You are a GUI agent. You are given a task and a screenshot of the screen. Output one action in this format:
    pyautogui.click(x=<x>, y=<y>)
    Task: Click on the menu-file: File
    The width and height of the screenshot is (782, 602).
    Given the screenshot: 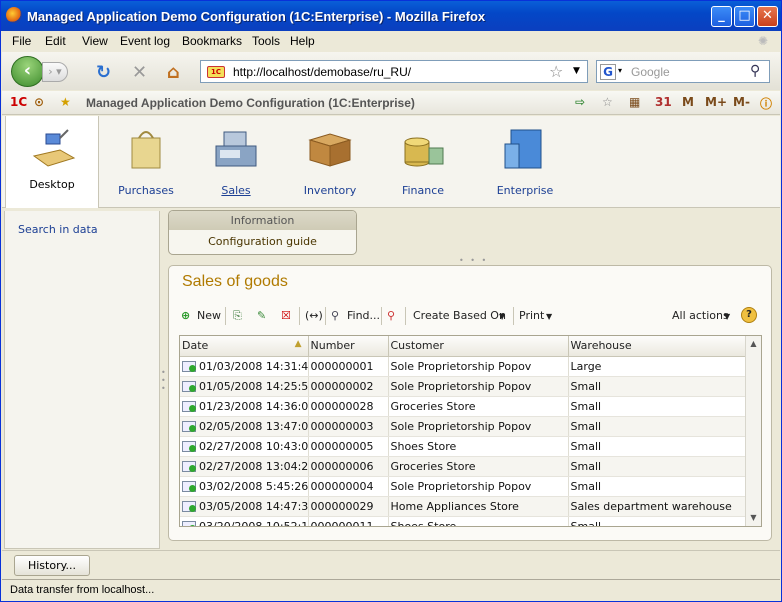 What is the action you would take?
    pyautogui.click(x=21, y=41)
    